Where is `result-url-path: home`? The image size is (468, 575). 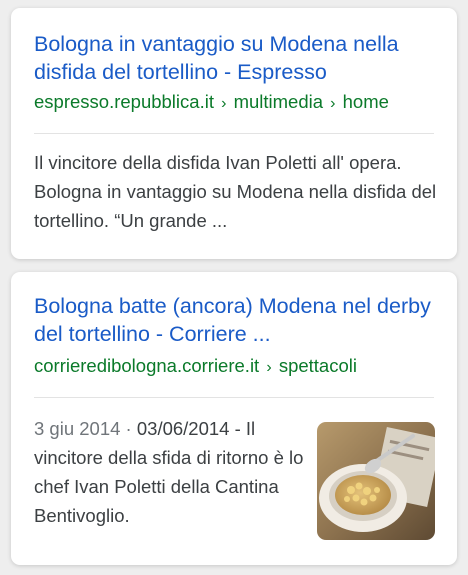
result-url-path: home is located at coordinates (365, 101).